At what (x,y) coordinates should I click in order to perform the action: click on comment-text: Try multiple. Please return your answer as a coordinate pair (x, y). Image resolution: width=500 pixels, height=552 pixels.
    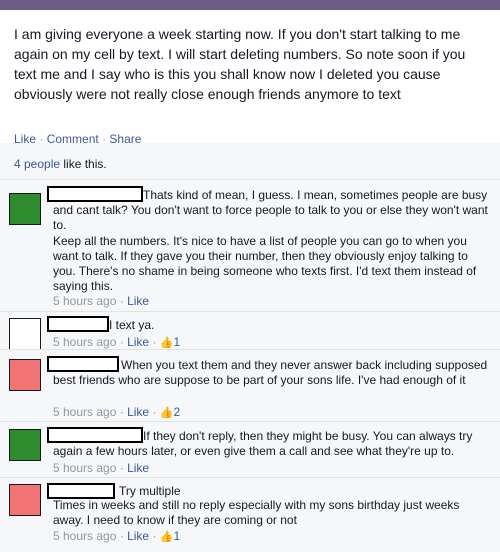
    Looking at the image, I should click on (150, 491).